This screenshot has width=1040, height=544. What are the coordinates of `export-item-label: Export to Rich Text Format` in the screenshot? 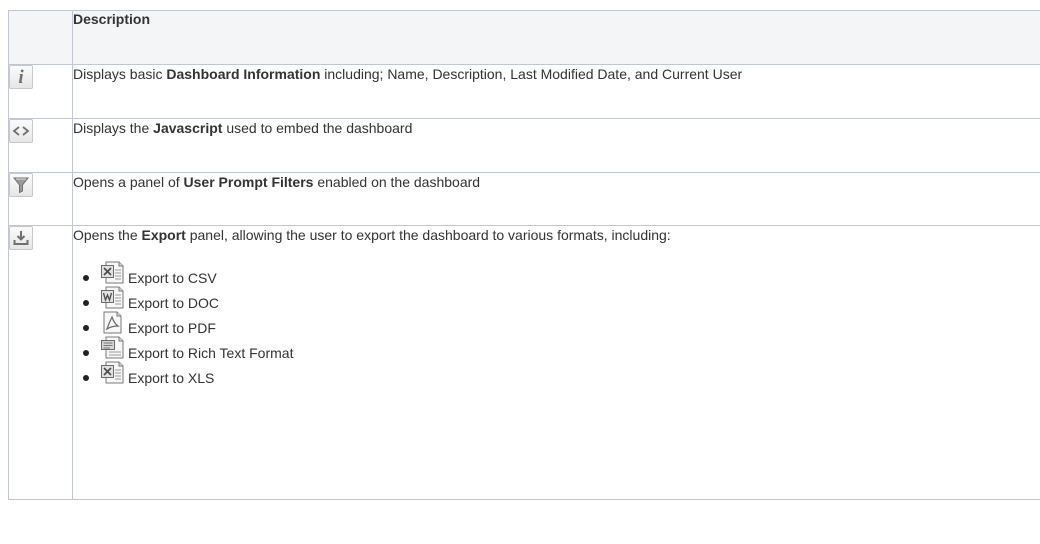 It's located at (211, 353).